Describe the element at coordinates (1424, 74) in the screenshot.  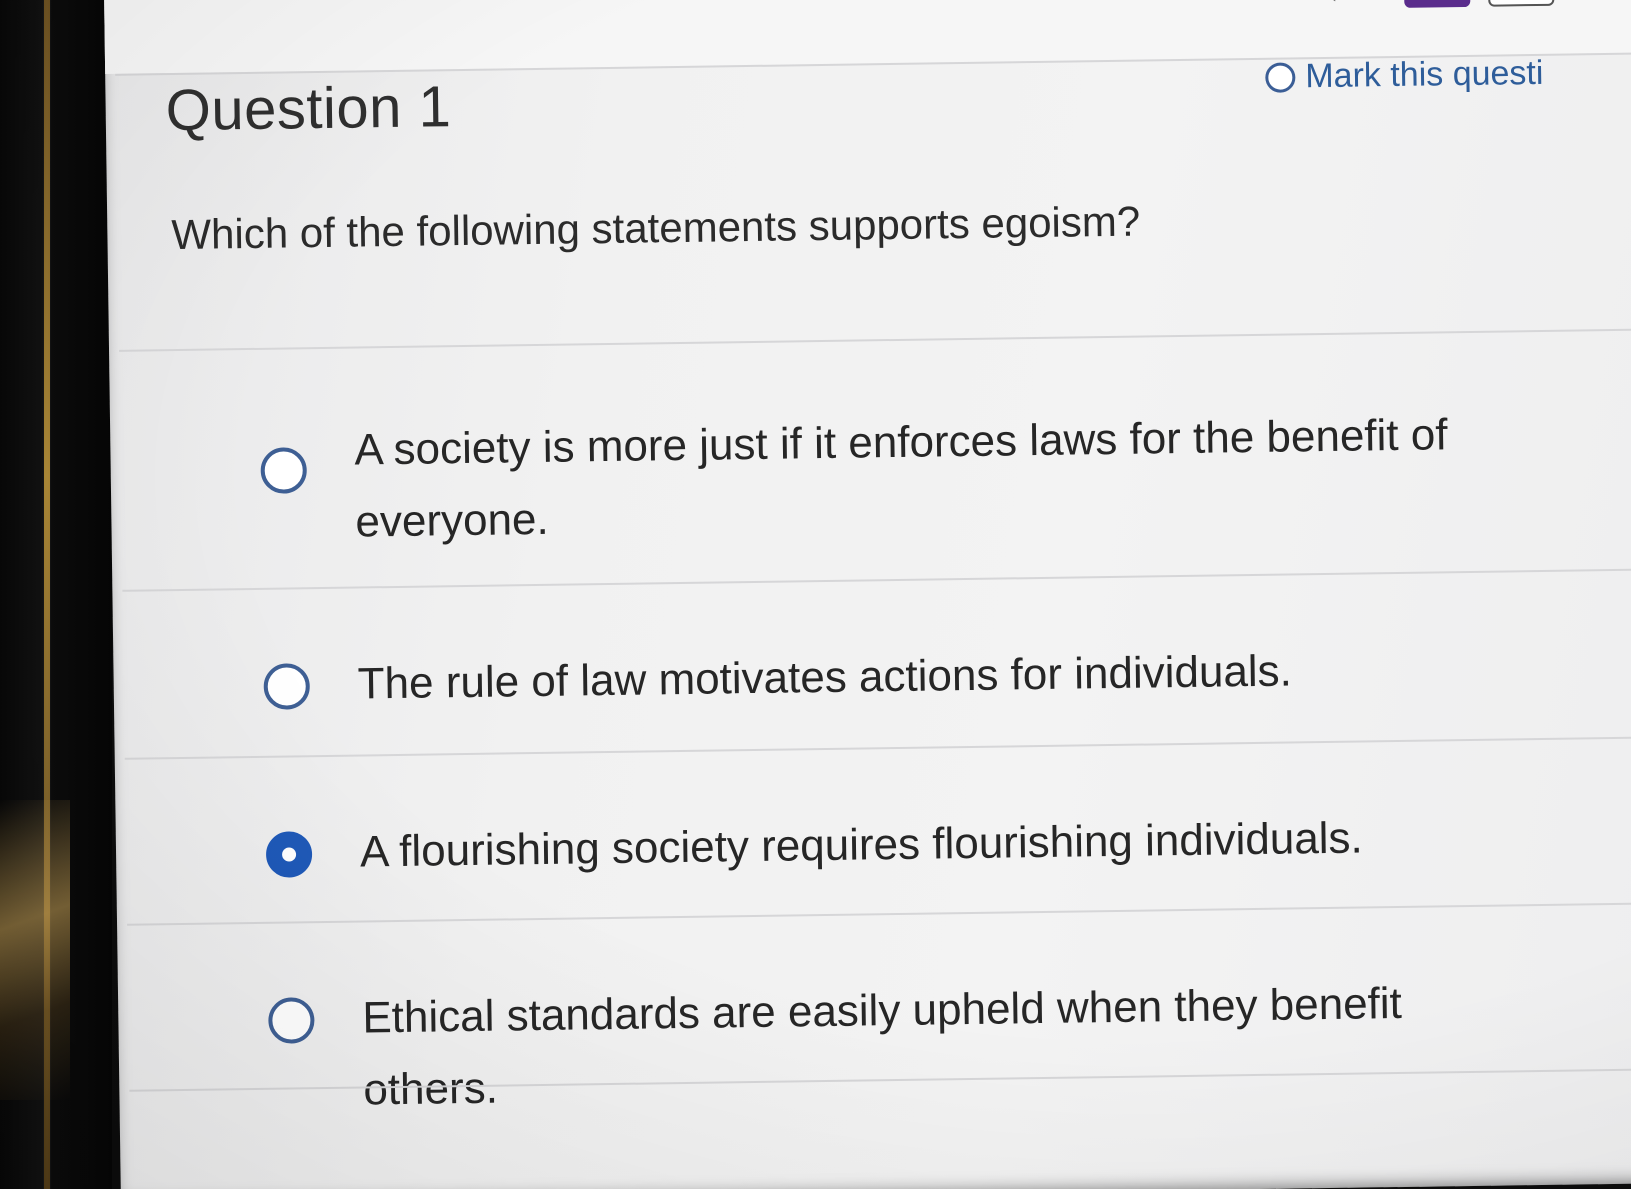
I see `mark-question-label: Mark this questi` at that location.